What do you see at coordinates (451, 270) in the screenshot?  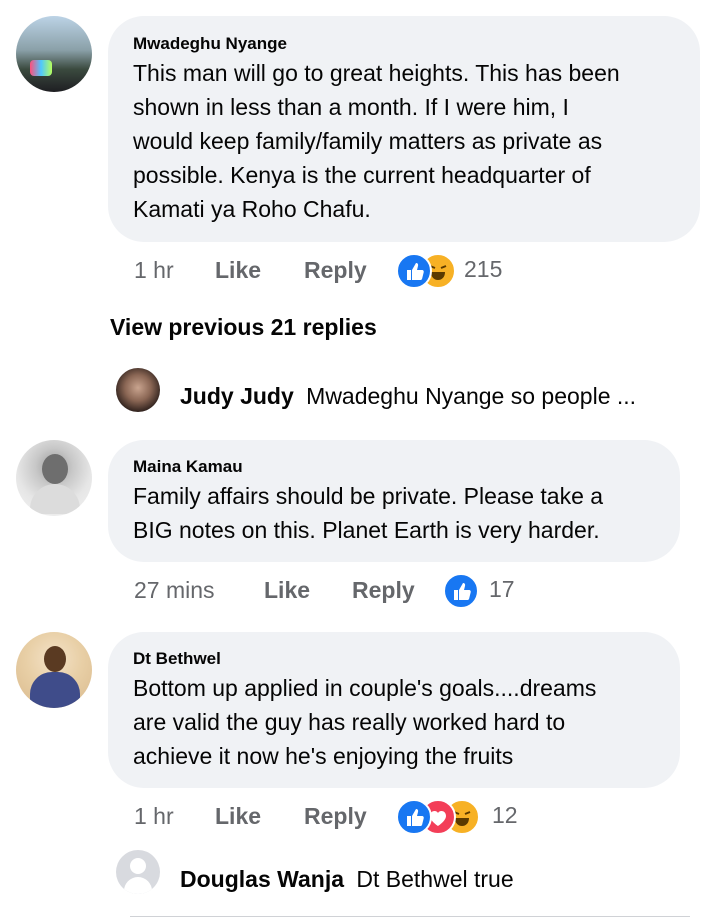 I see `reaction-summary: 215` at bounding box center [451, 270].